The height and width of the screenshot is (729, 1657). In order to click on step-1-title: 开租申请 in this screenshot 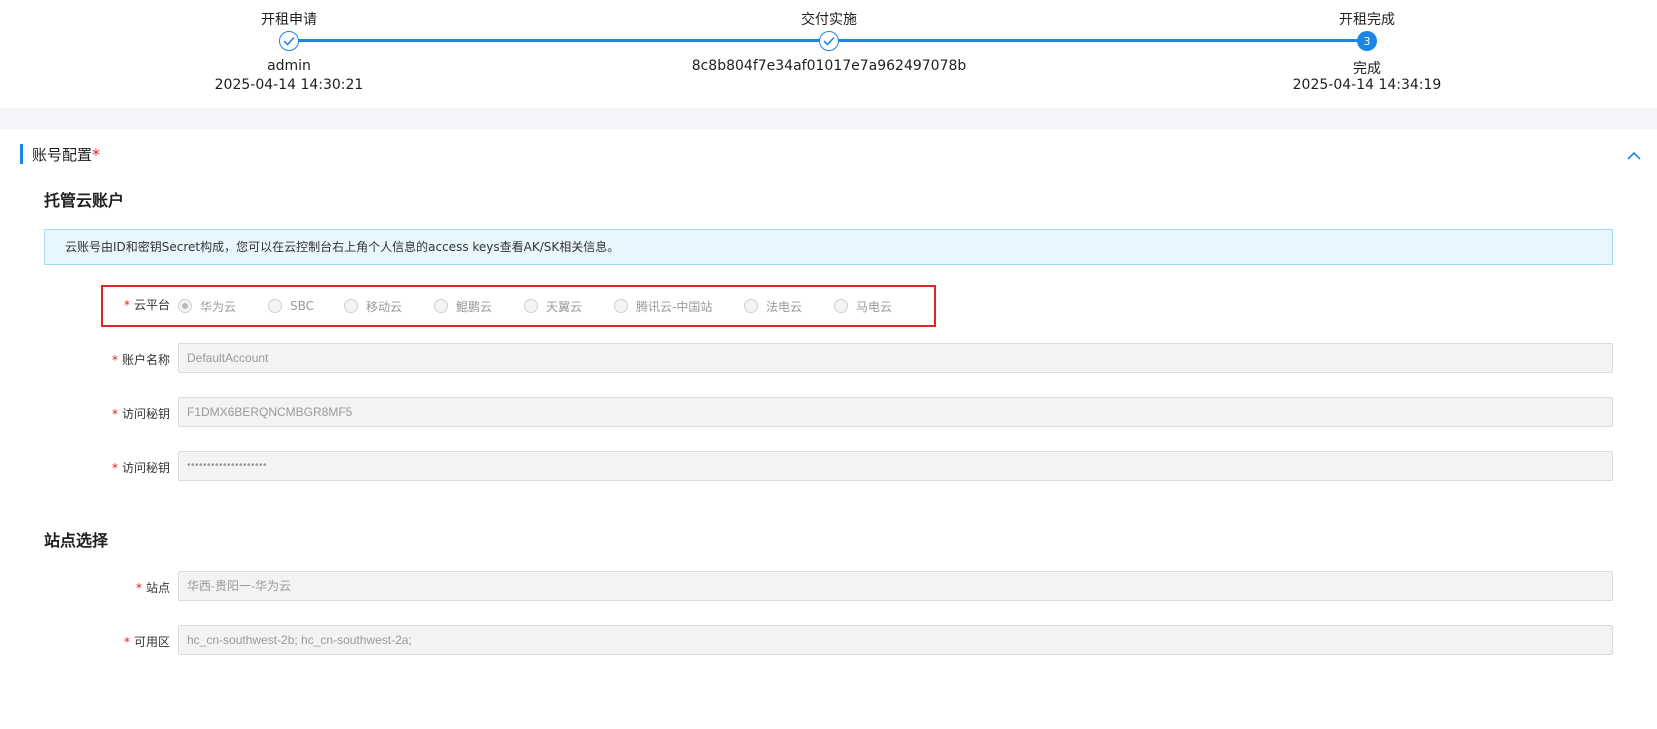, I will do `click(289, 20)`.